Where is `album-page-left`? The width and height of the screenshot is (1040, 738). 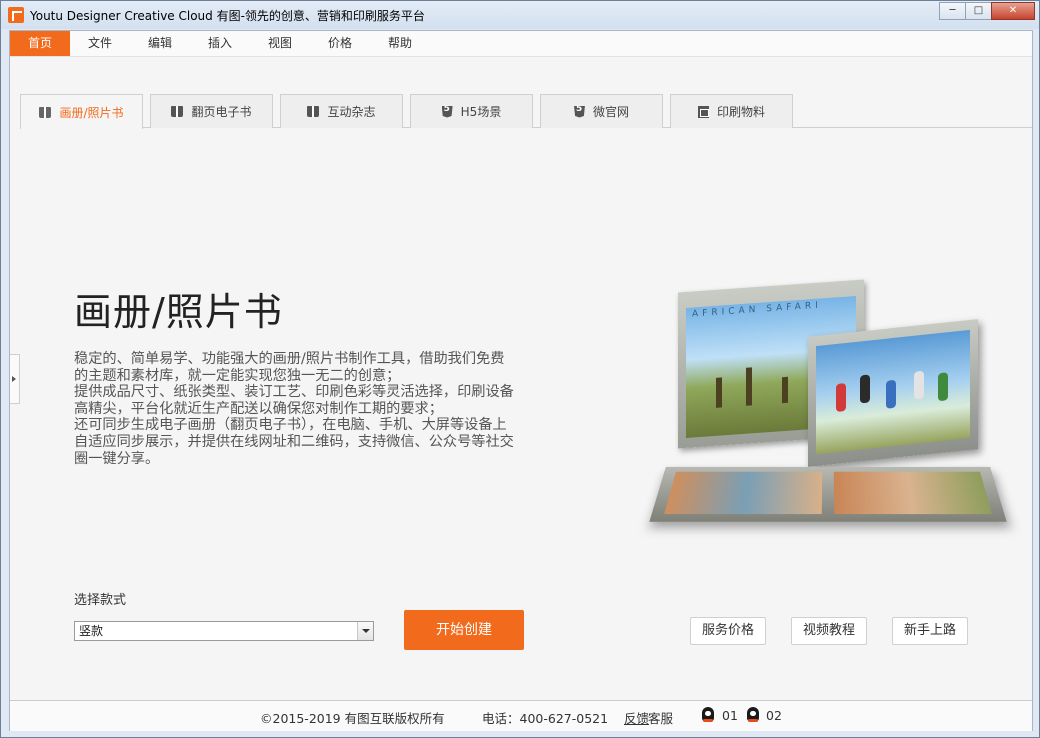
album-page-left is located at coordinates (743, 493).